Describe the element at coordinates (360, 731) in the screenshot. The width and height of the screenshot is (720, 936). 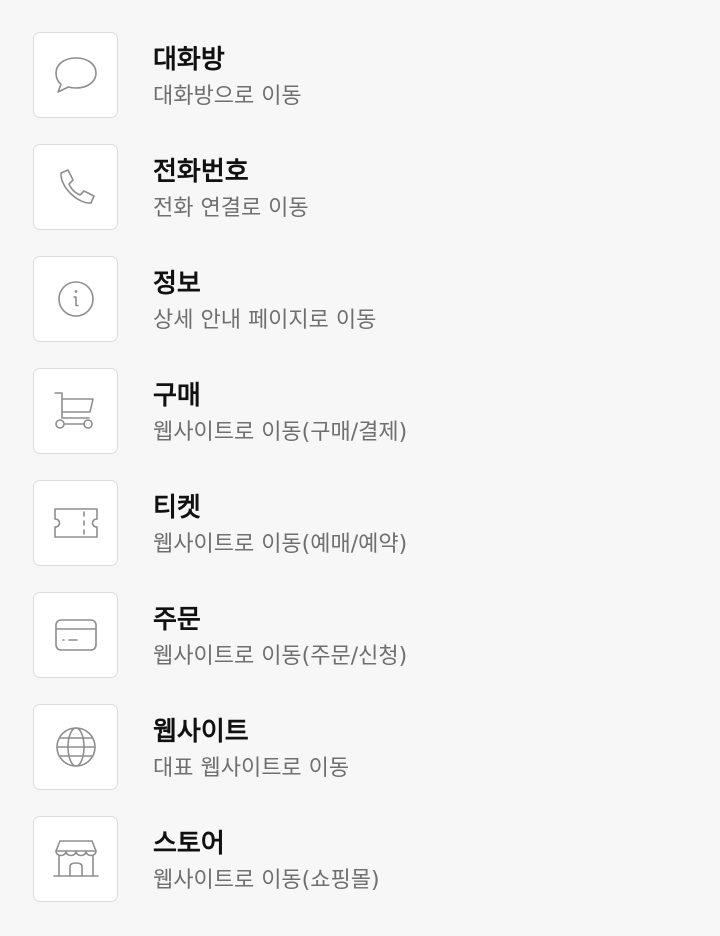
I see `list-item-website: 웹사이트 대표 웹사이트로 이동` at that location.